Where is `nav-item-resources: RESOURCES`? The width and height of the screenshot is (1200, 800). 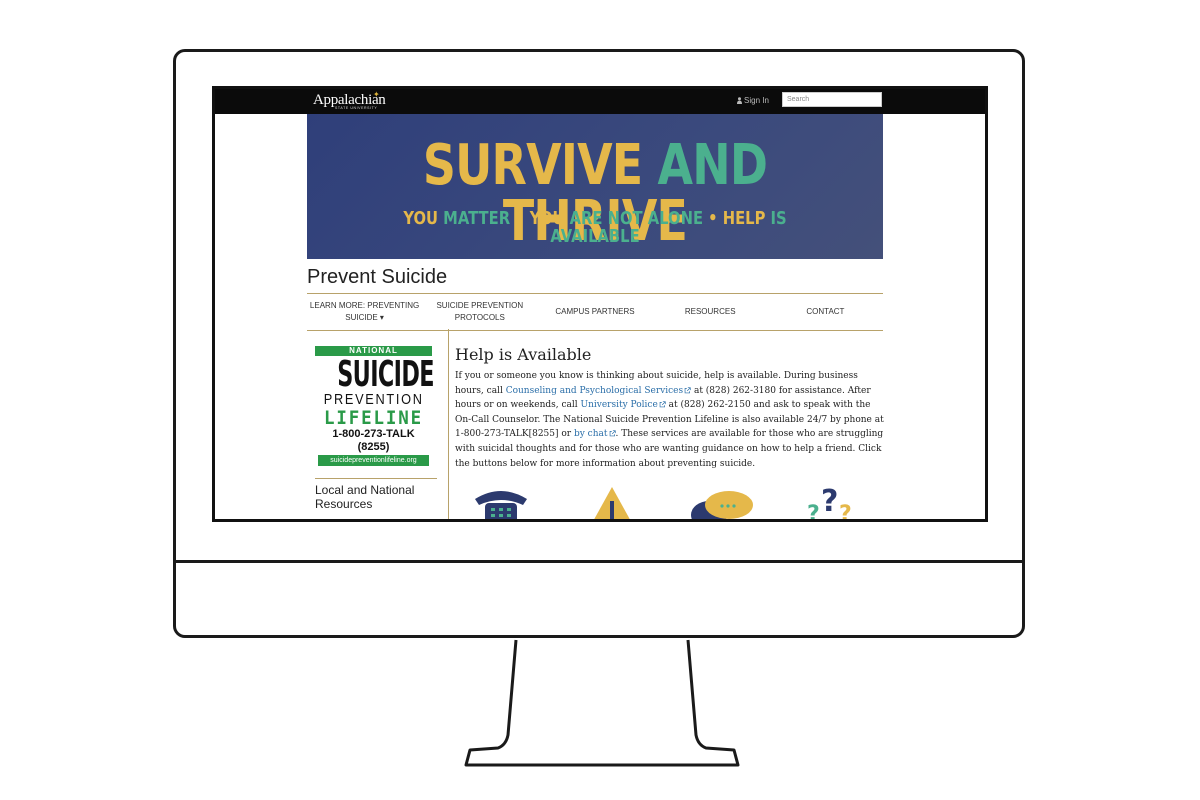
nav-item-resources: RESOURCES is located at coordinates (710, 312).